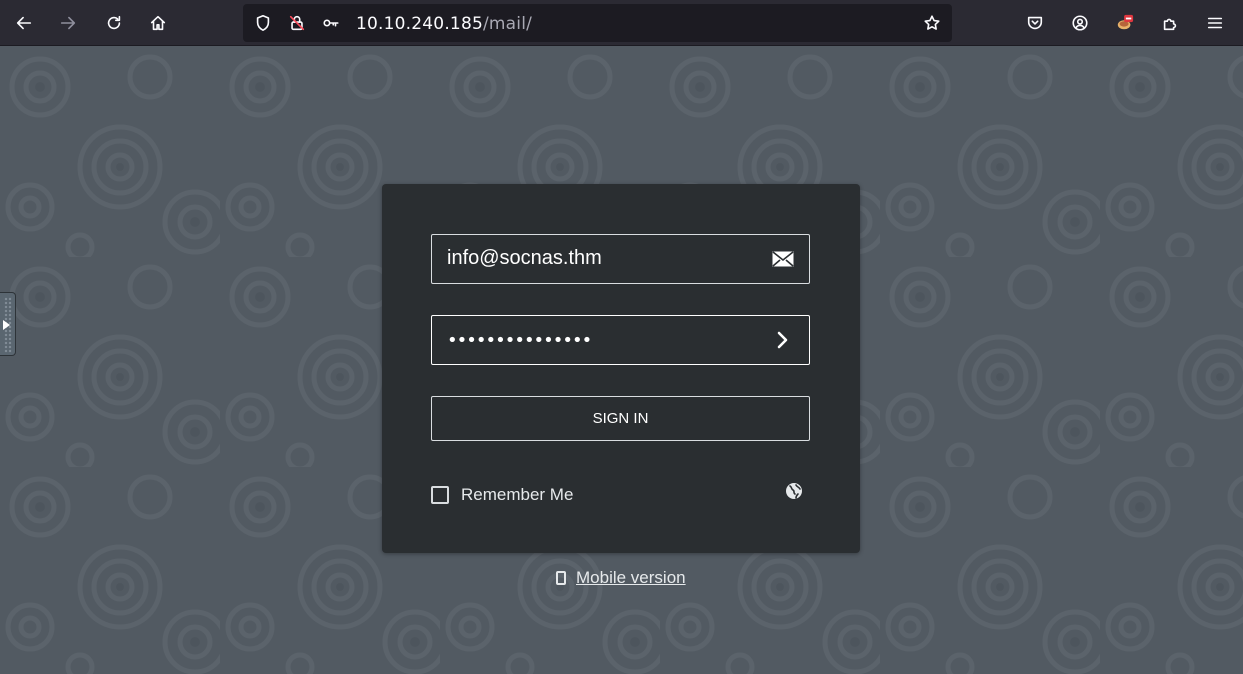  I want to click on url-host: 10.10.240.185, so click(419, 24).